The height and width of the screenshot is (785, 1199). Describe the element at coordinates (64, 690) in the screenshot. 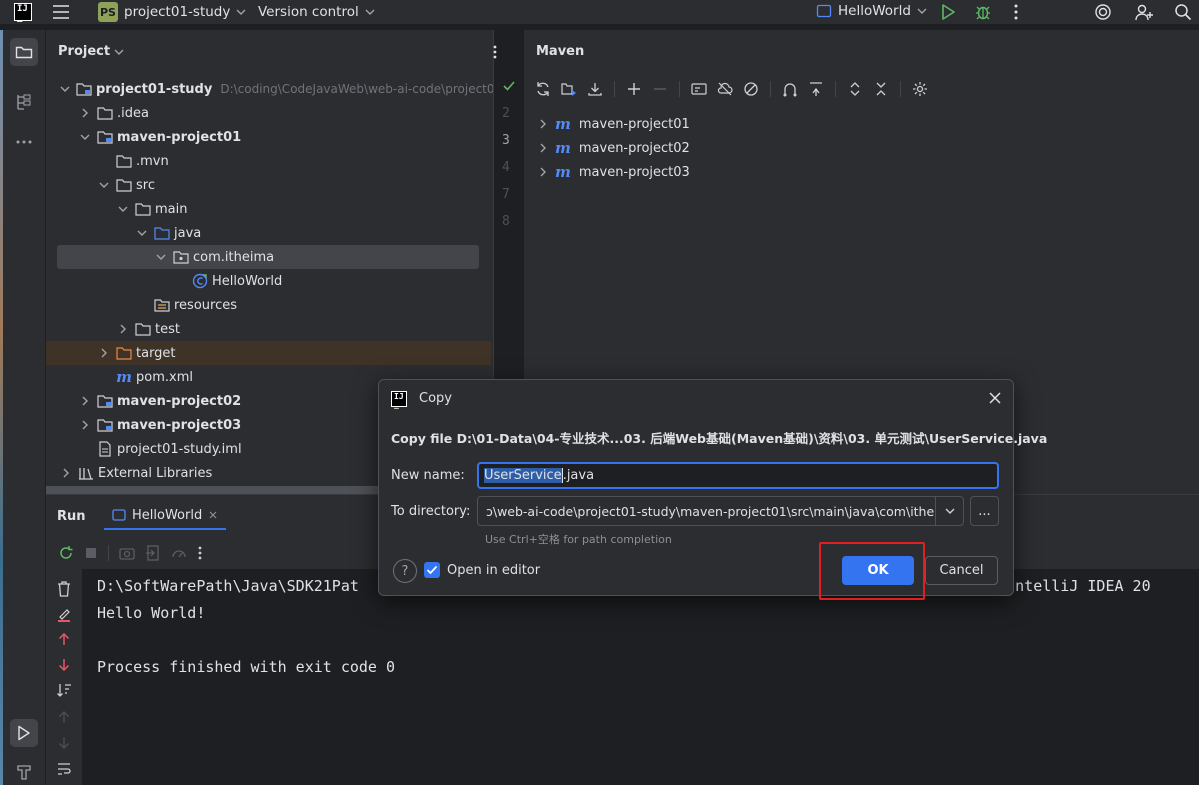

I see `sort-icon` at that location.